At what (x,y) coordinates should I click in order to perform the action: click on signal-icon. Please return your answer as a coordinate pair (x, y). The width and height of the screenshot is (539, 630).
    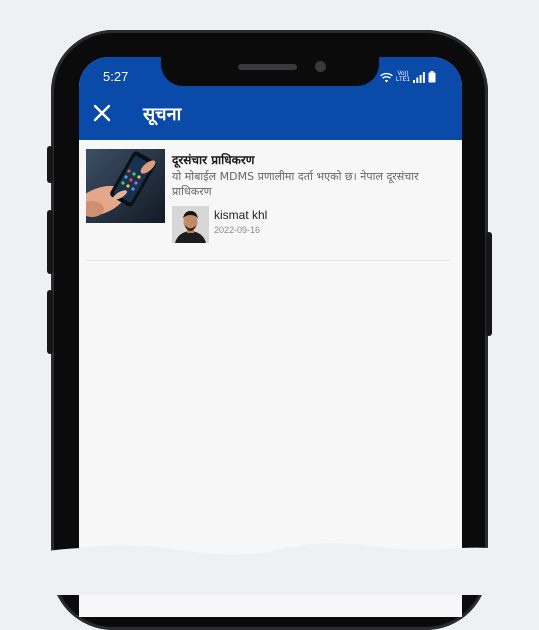
    Looking at the image, I should click on (419, 77).